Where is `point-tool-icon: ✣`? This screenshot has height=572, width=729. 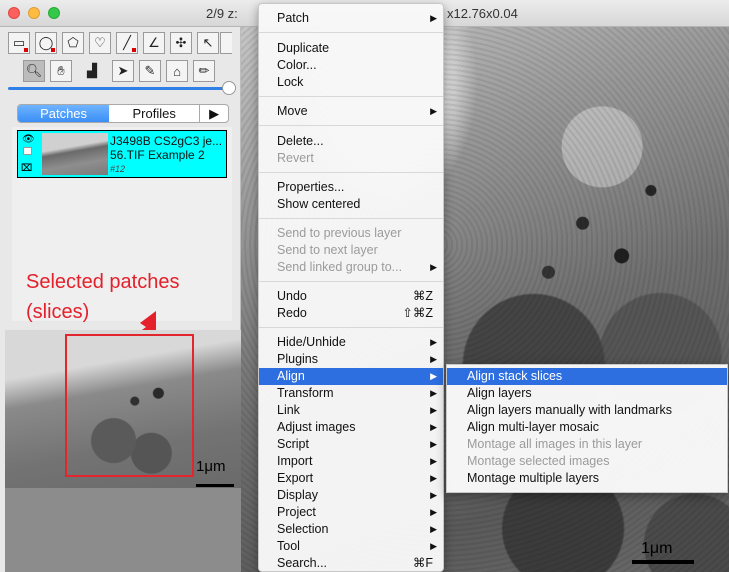 point-tool-icon: ✣ is located at coordinates (181, 43).